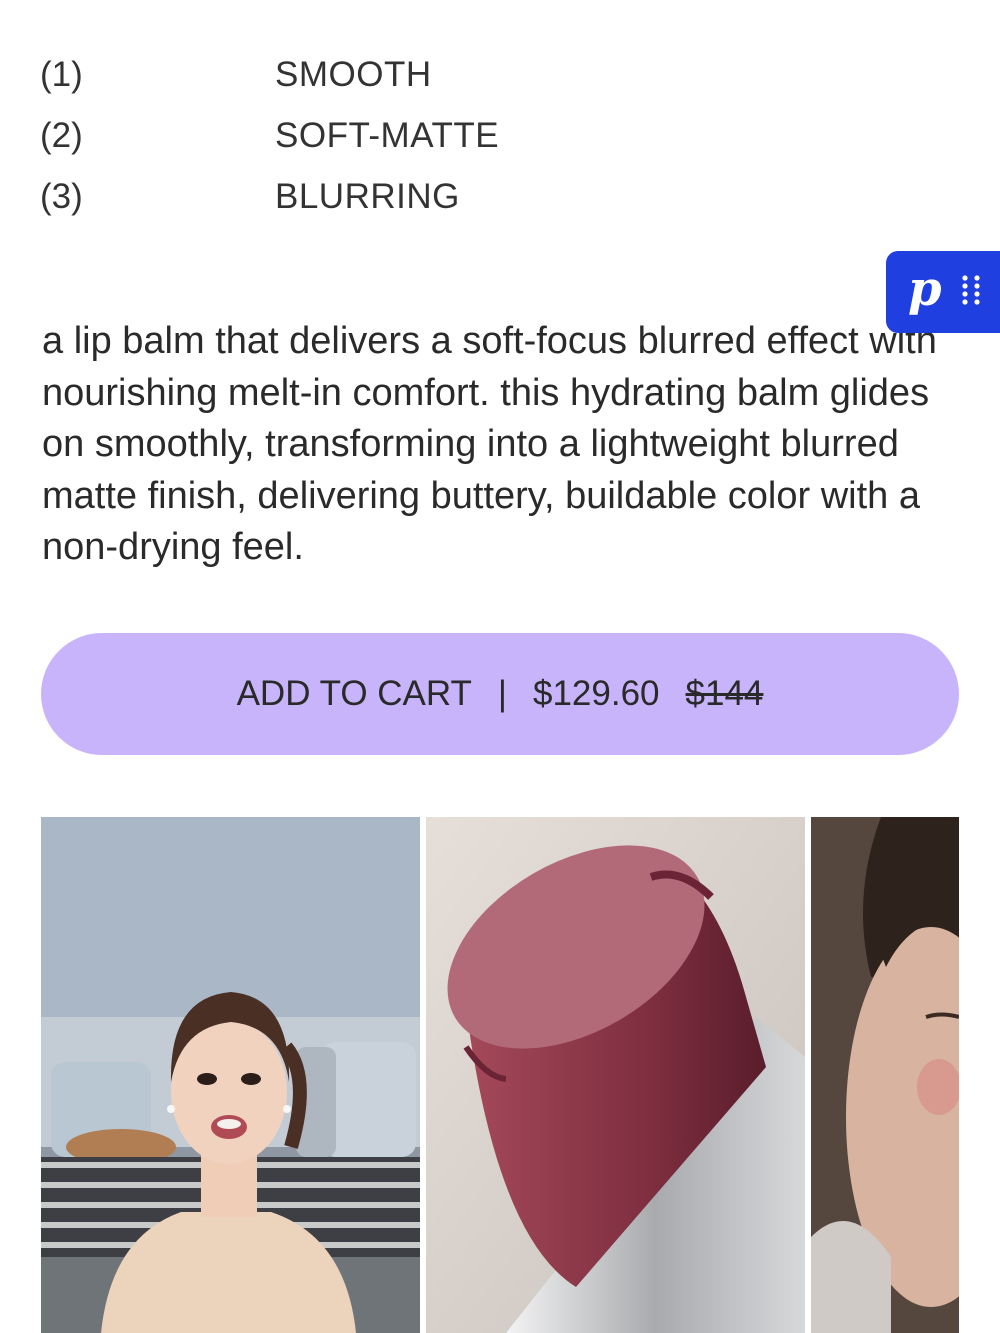 This screenshot has height=1333, width=1000. What do you see at coordinates (885, 1075) in the screenshot?
I see `gallery-image-model-face` at bounding box center [885, 1075].